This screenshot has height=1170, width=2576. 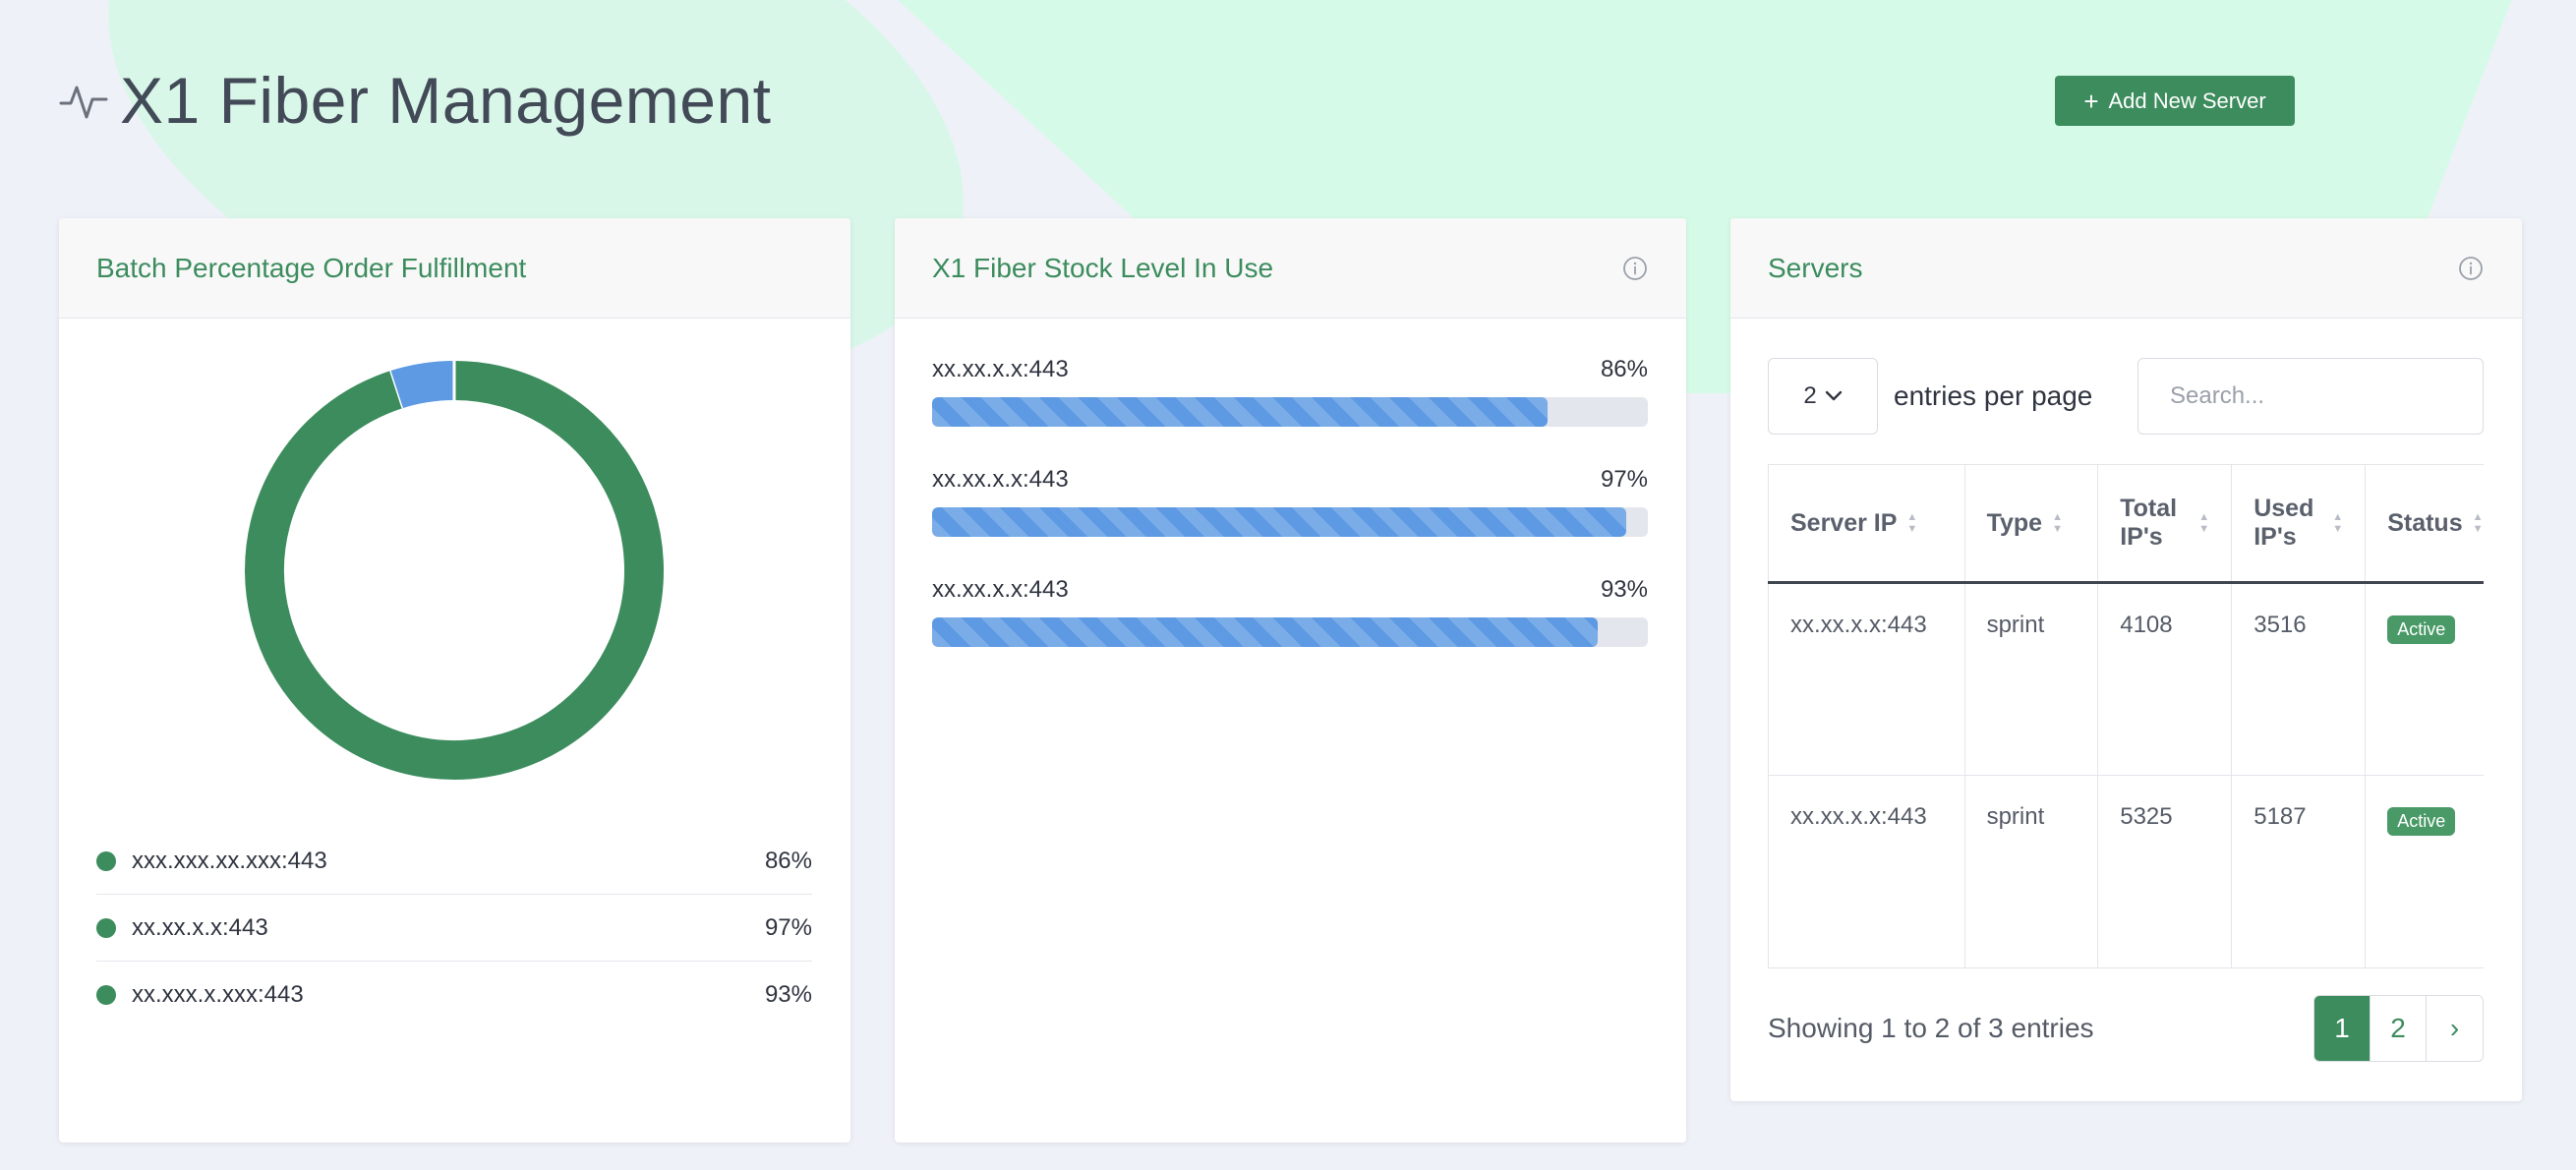 I want to click on progress-value: 86%, so click(x=1624, y=369).